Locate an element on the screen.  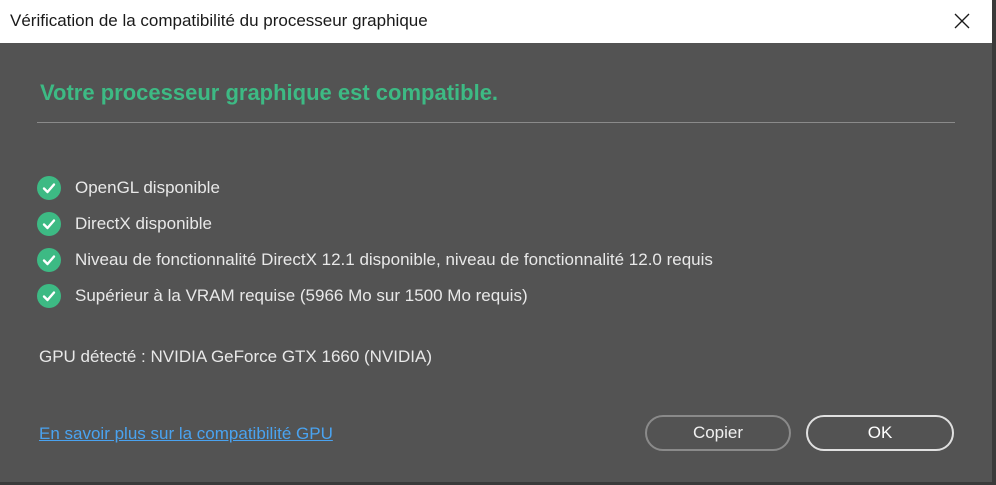
heading-divider is located at coordinates (496, 122).